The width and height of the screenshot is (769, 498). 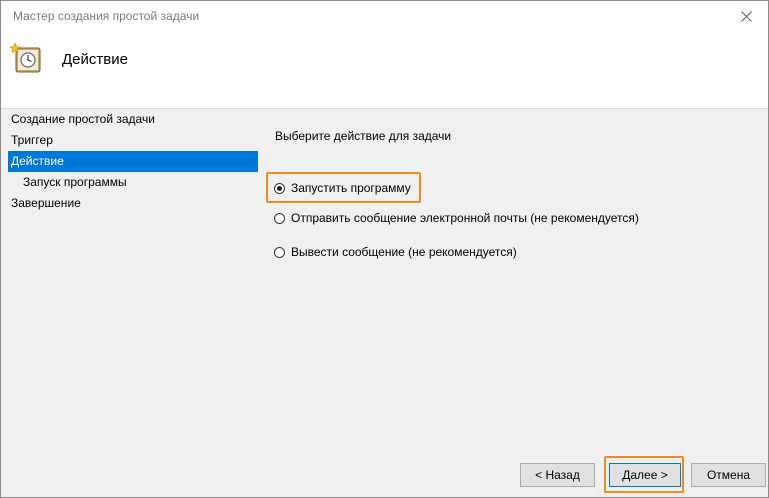 I want to click on close-button, so click(x=746, y=16).